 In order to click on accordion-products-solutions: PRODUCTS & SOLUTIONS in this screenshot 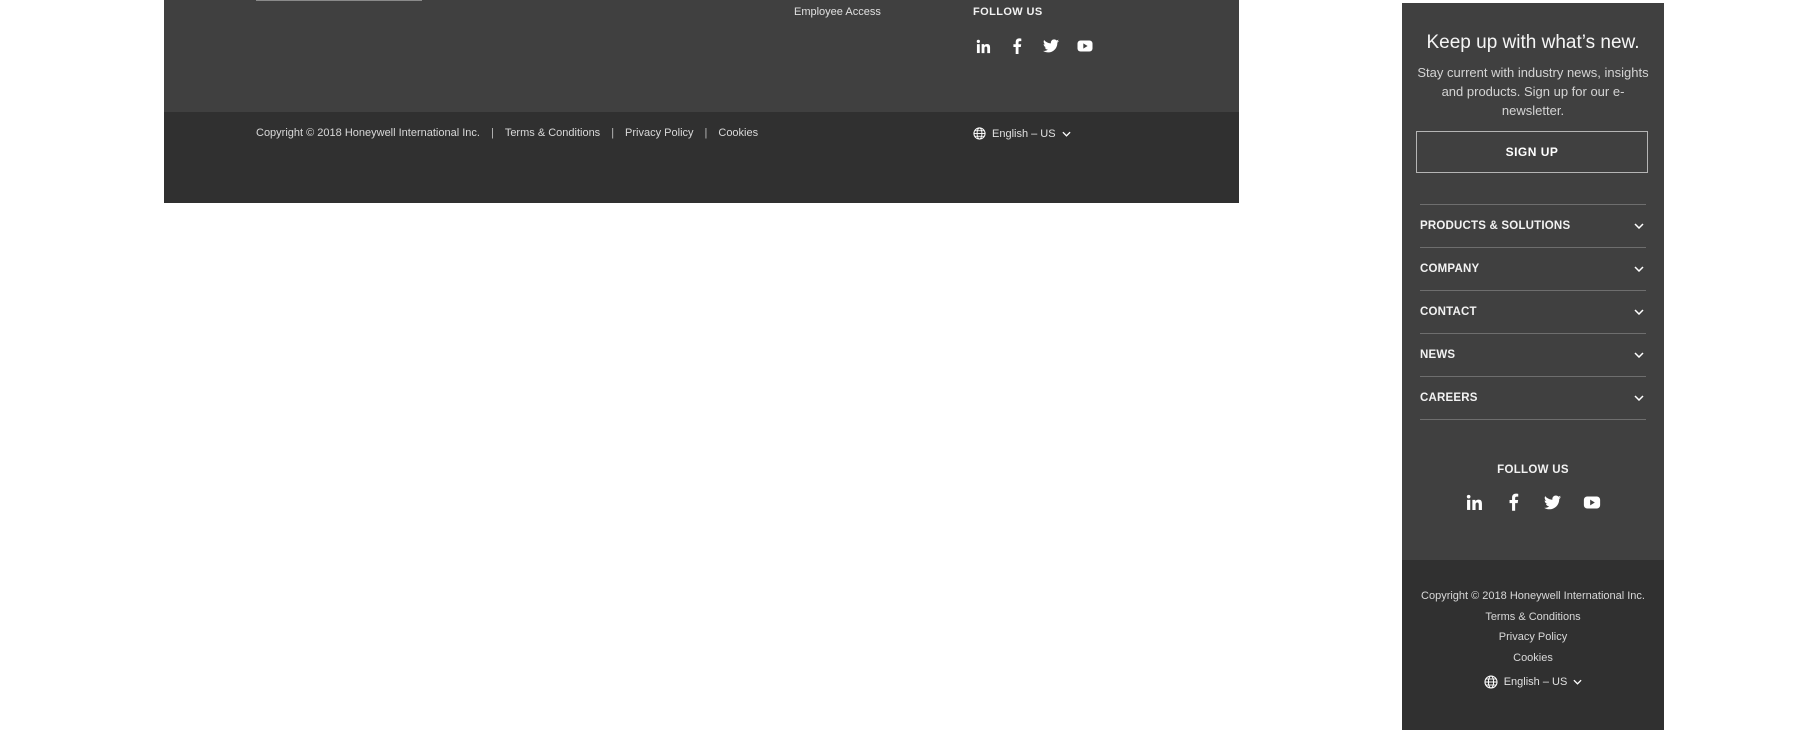, I will do `click(1533, 226)`.